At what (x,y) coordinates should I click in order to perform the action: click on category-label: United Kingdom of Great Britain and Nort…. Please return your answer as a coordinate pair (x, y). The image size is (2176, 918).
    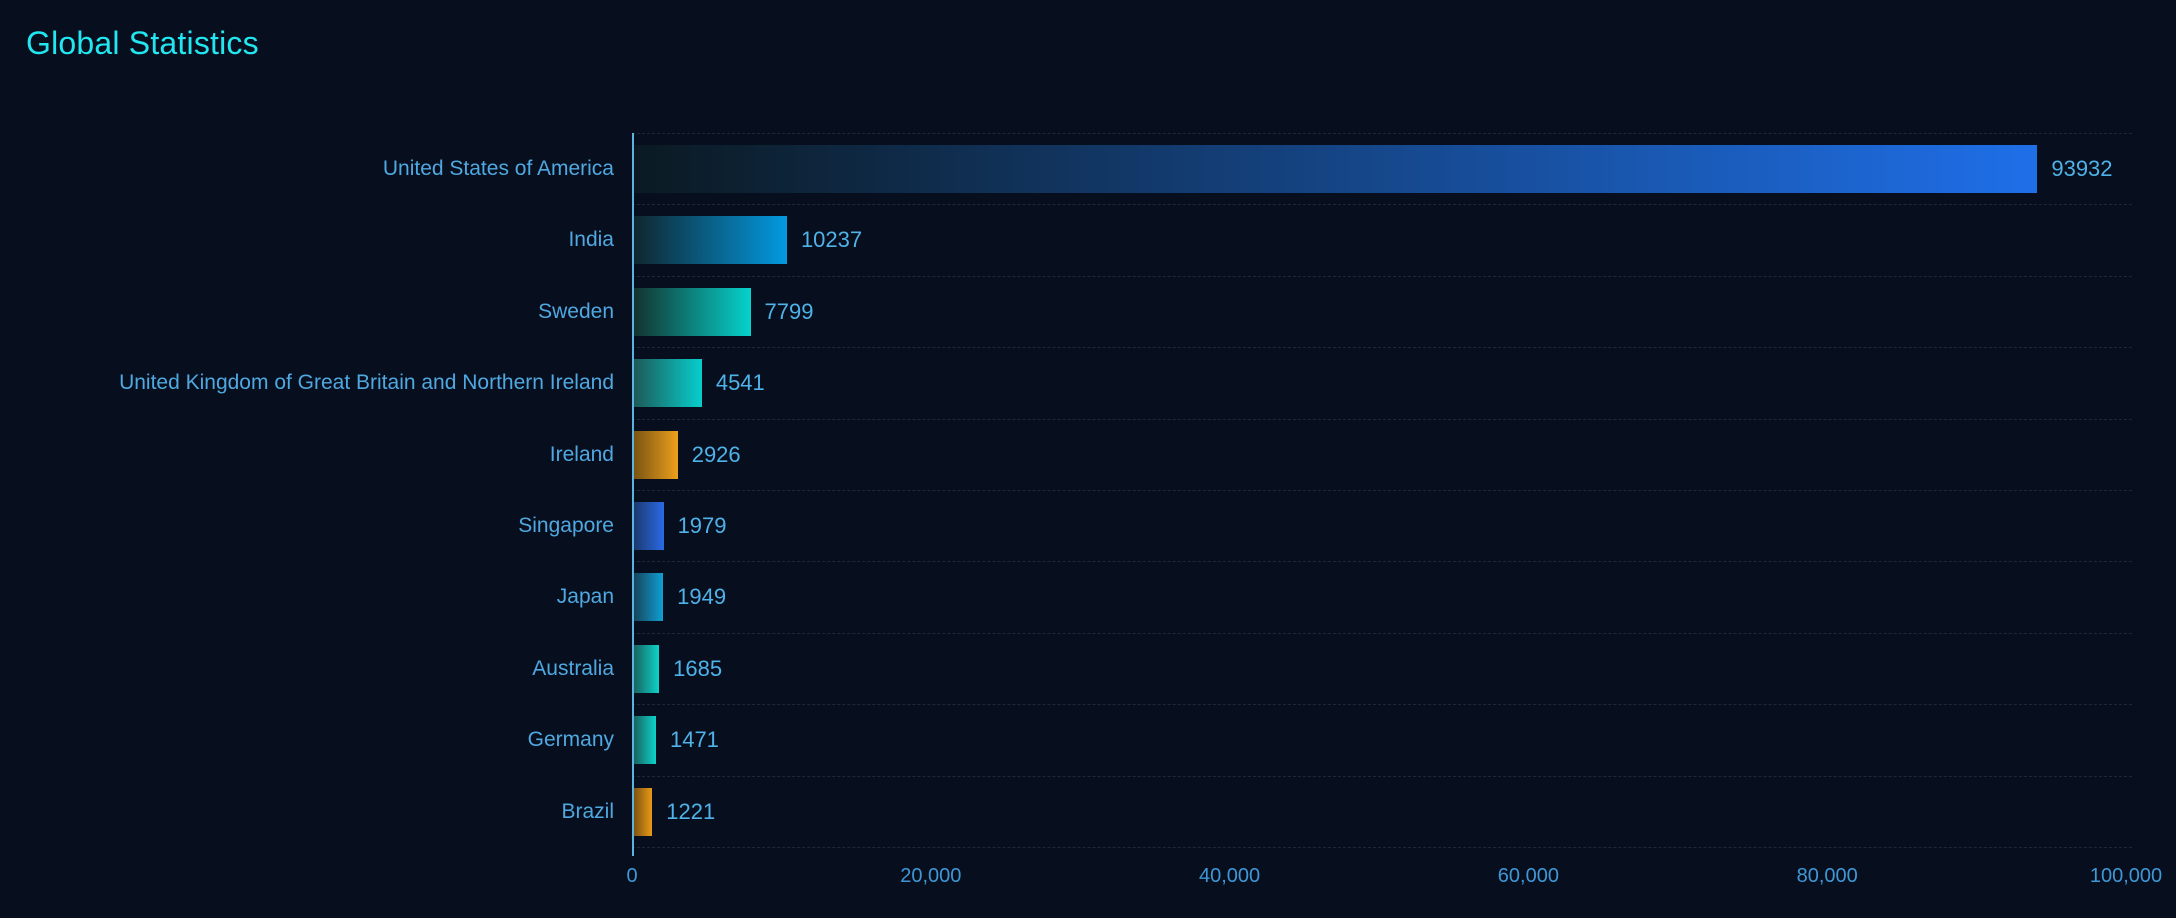
    Looking at the image, I should click on (307, 383).